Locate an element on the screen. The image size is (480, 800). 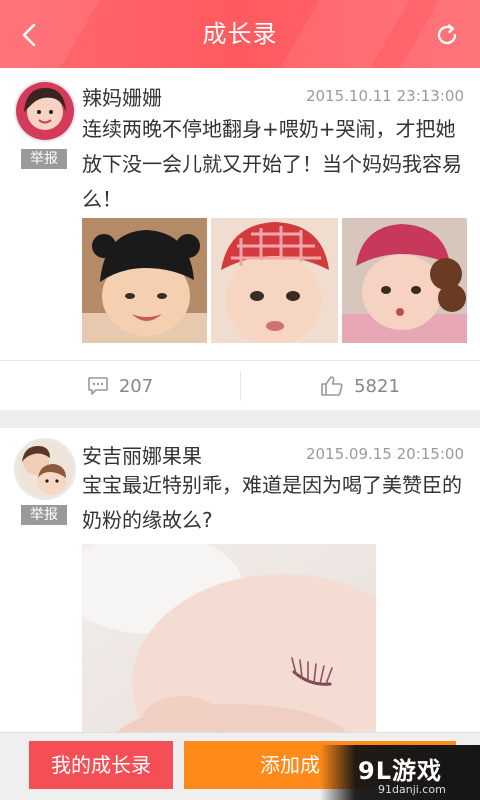
refresh-icon is located at coordinates (447, 34).